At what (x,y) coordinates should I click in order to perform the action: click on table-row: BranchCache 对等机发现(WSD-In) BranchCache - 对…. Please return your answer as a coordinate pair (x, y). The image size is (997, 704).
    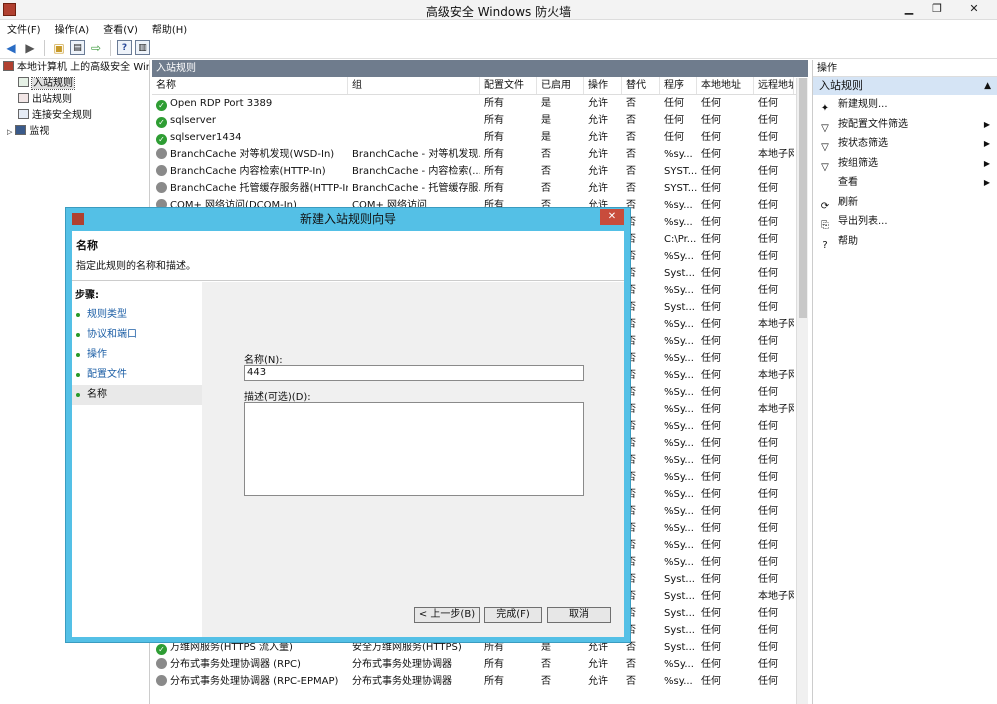
    Looking at the image, I should click on (480, 154).